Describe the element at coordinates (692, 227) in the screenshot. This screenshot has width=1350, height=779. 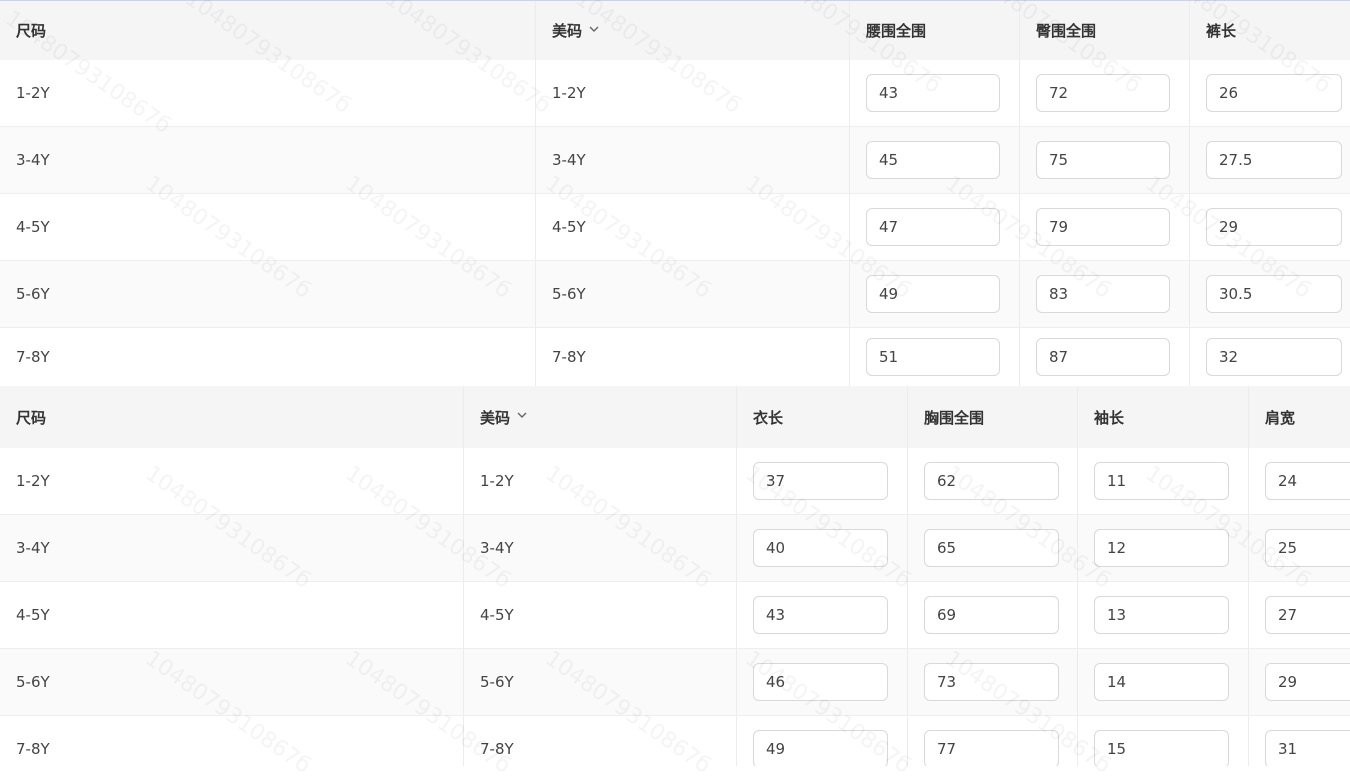
I see `cell-us-size: 4-5Y` at that location.